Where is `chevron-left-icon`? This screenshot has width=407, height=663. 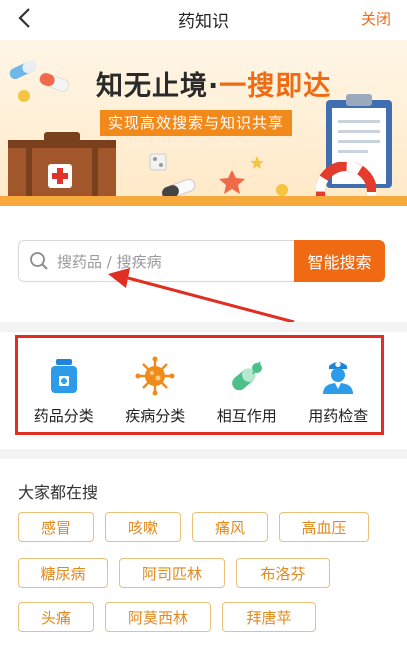
chevron-left-icon is located at coordinates (24, 18).